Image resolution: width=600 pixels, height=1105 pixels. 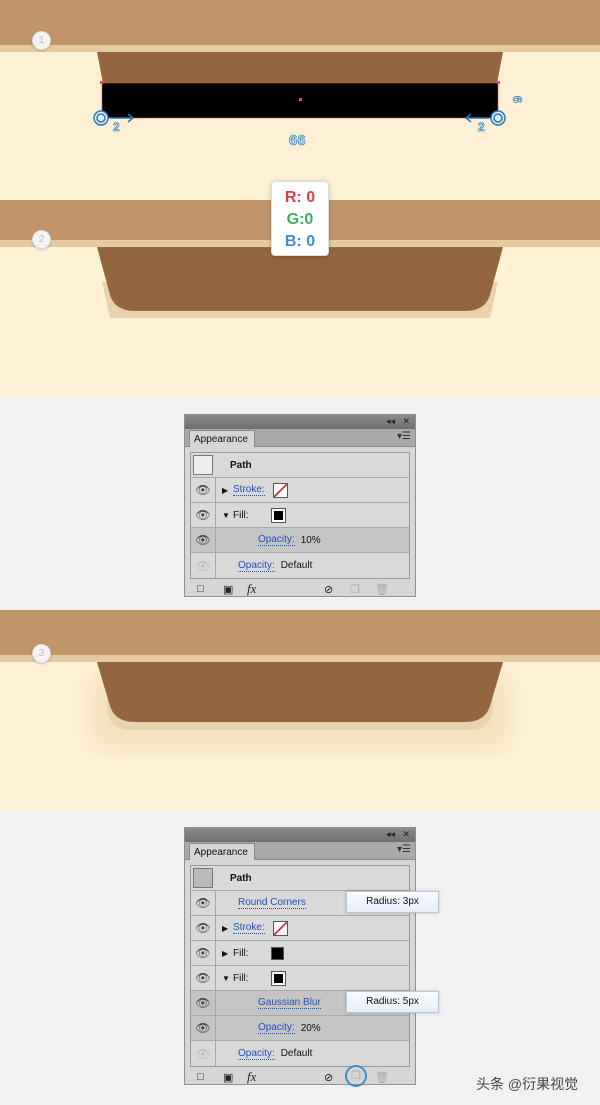 I want to click on width-label: 66, so click(x=297, y=141).